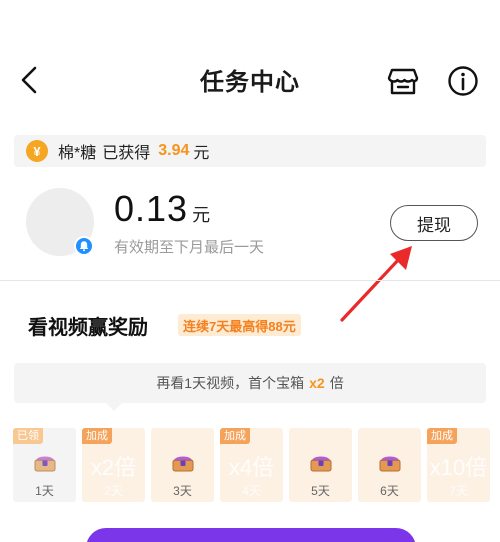 The image size is (500, 542). I want to click on tip-tail, so click(114, 407).